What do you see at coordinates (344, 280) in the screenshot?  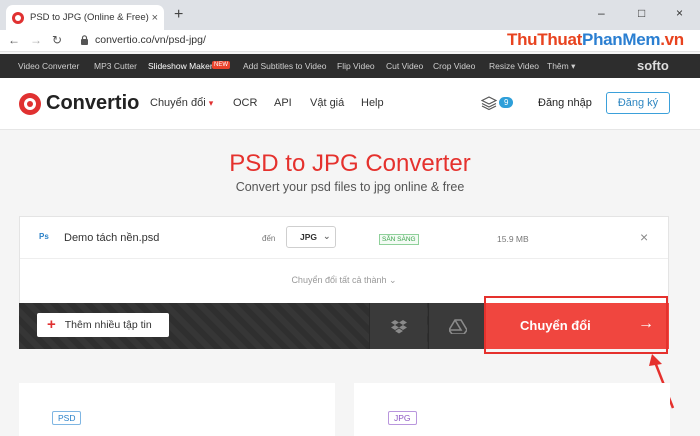 I see `convert-all-dropdown: Chuyển đổi tất cả thành ⌄` at bounding box center [344, 280].